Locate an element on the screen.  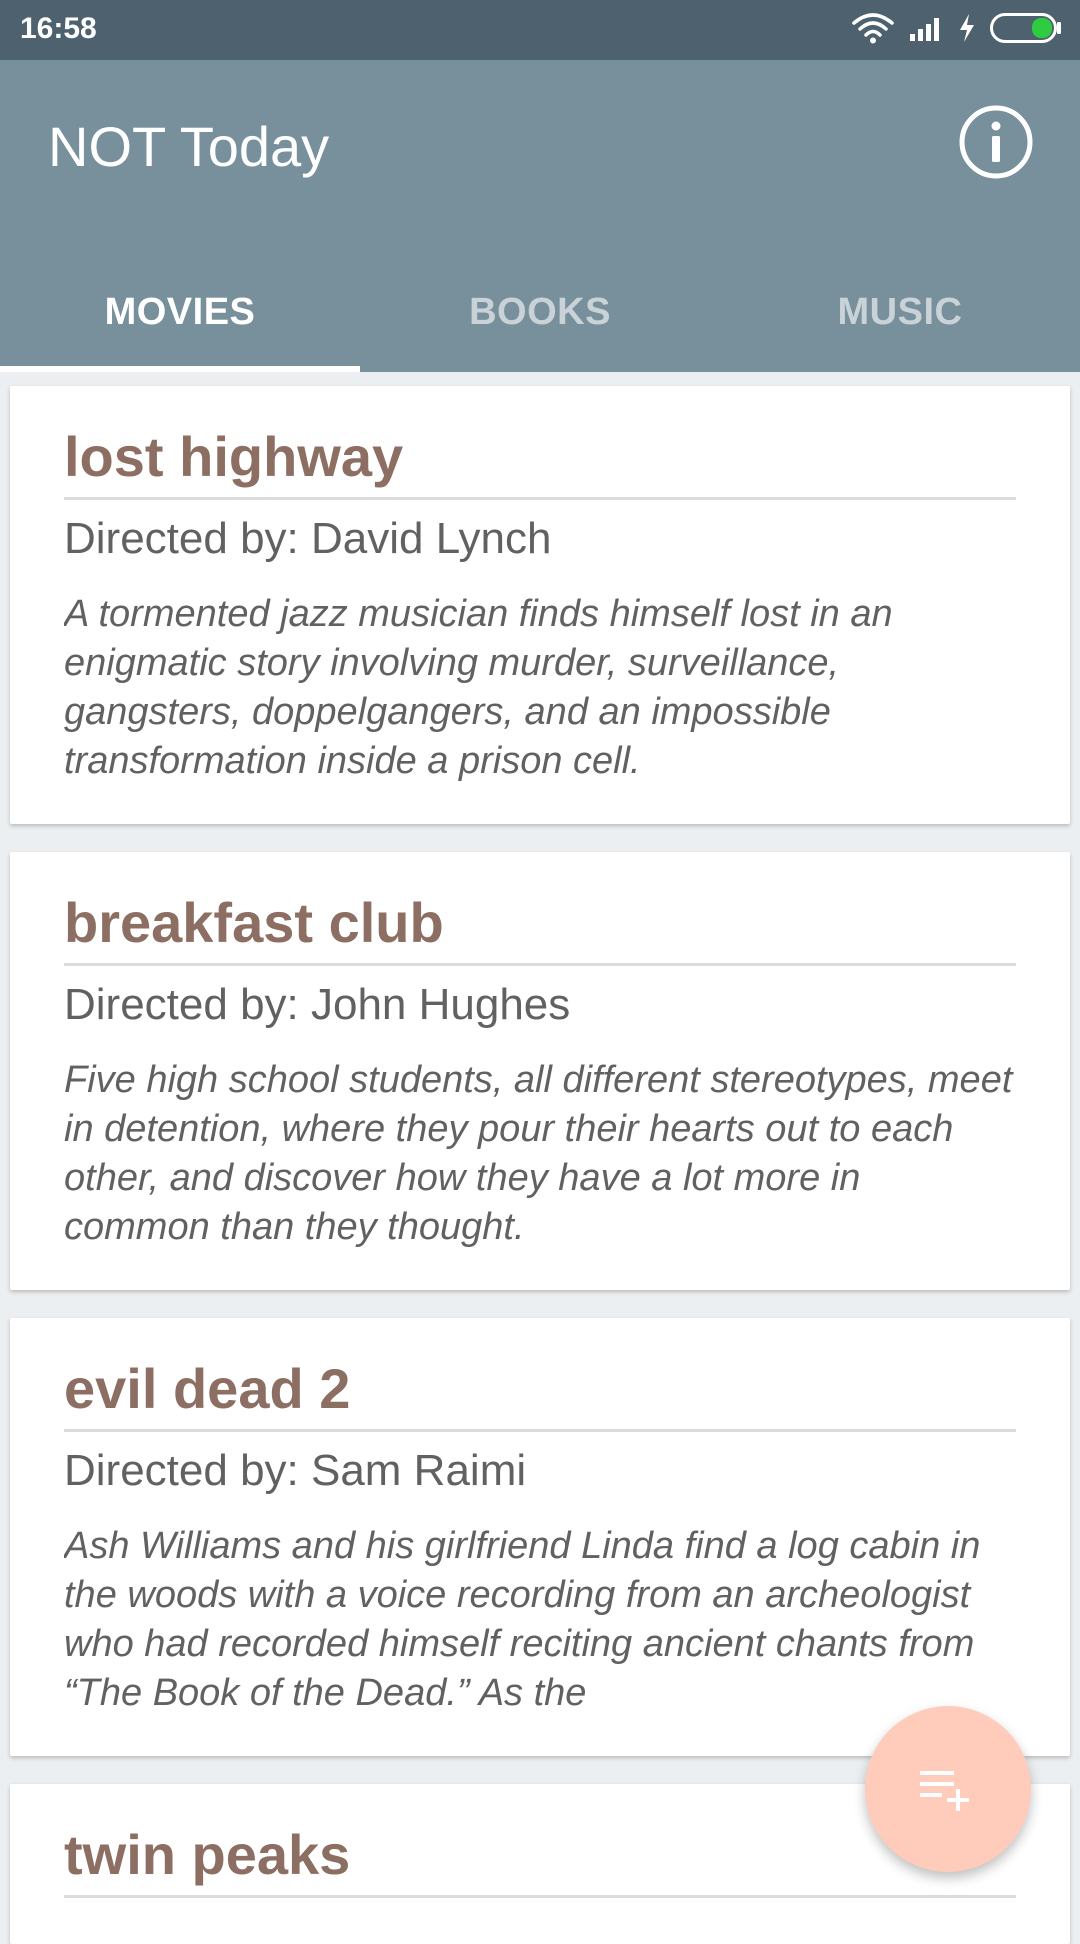
movie-title: twin peaks is located at coordinates (207, 1854).